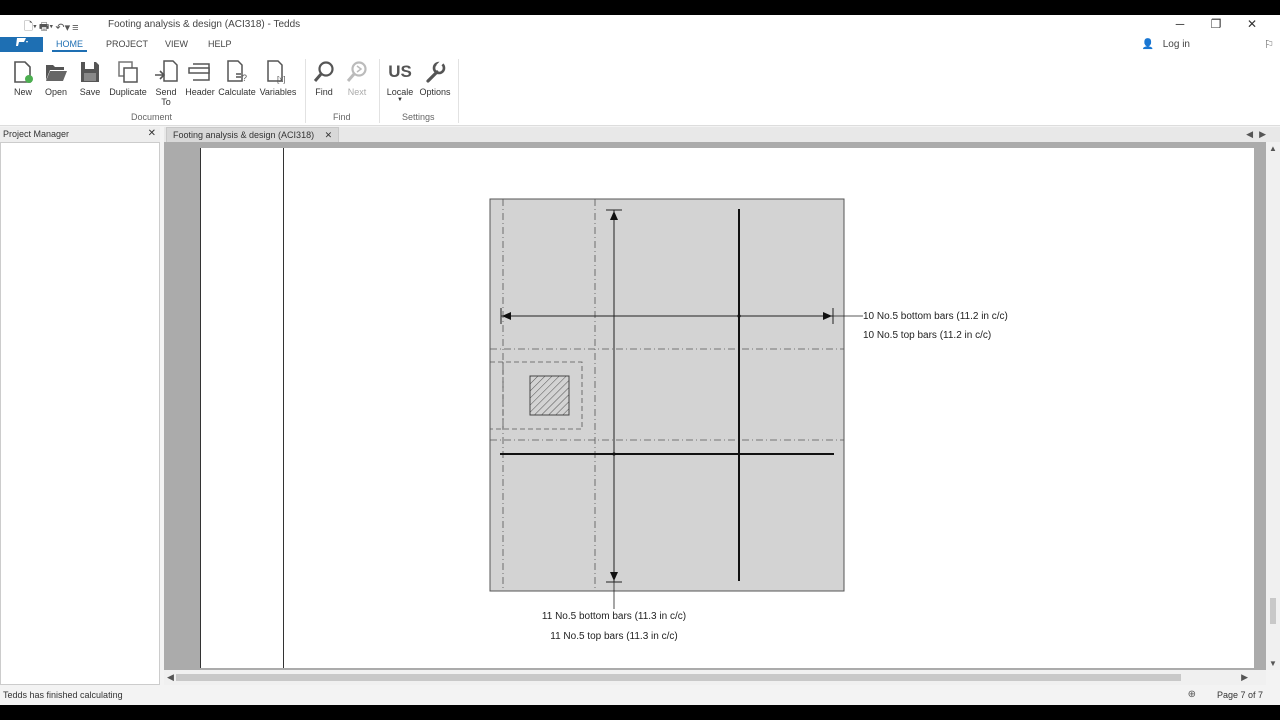  I want to click on find-next-icon, so click(356, 71).